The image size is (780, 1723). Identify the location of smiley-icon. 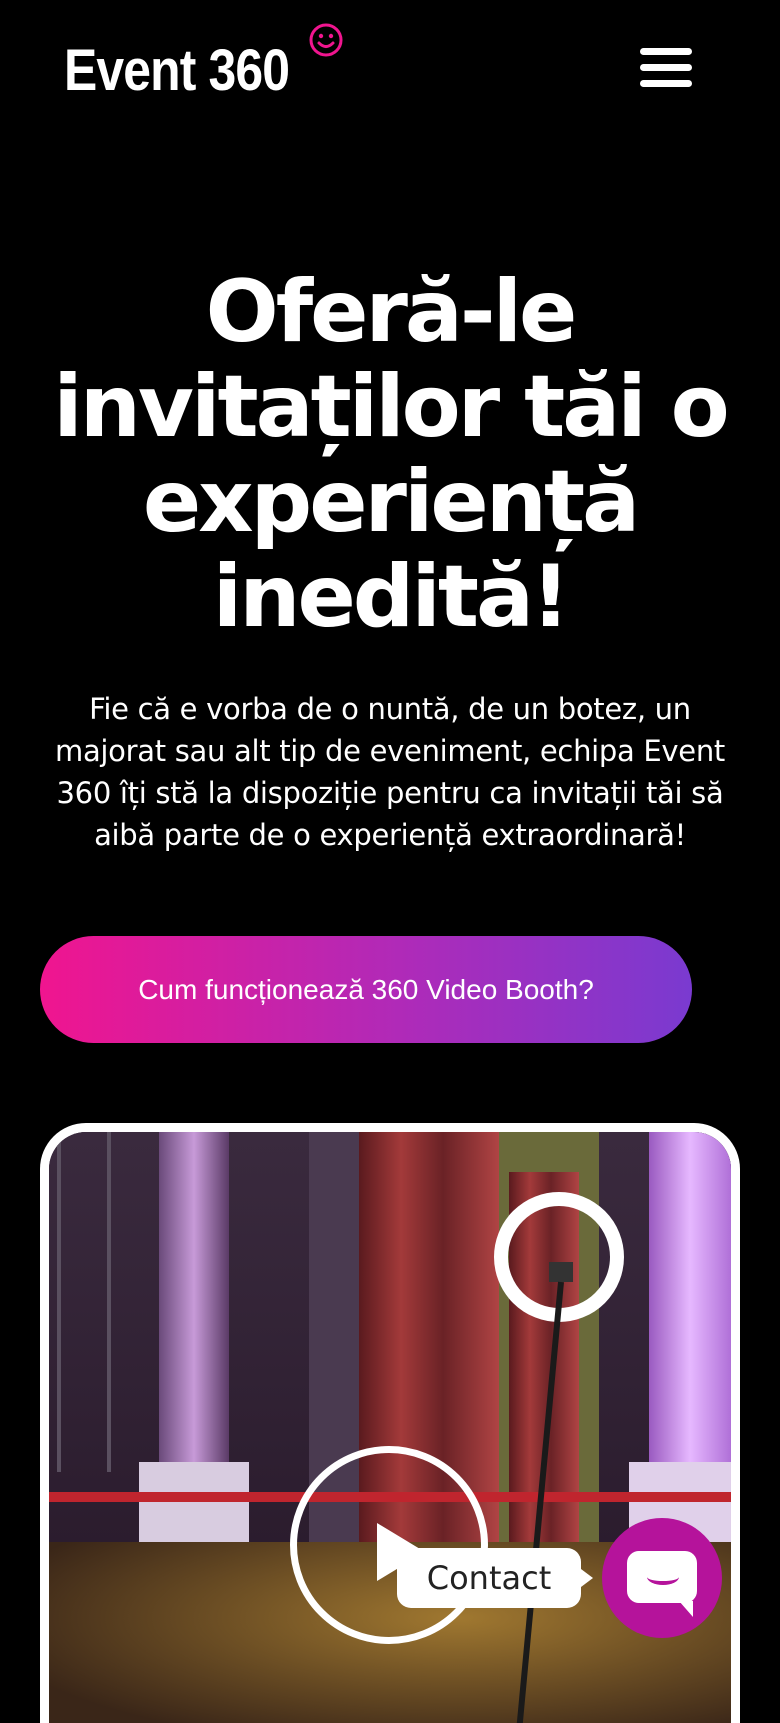
(326, 40).